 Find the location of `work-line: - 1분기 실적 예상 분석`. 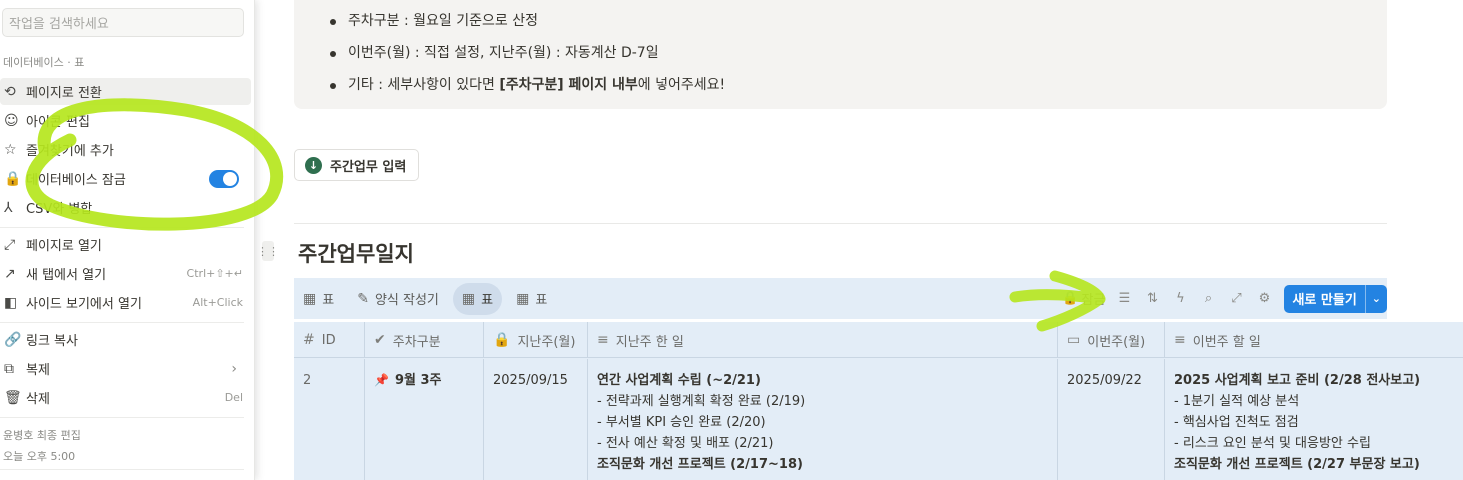

work-line: - 1분기 실적 예상 분석 is located at coordinates (1237, 401).